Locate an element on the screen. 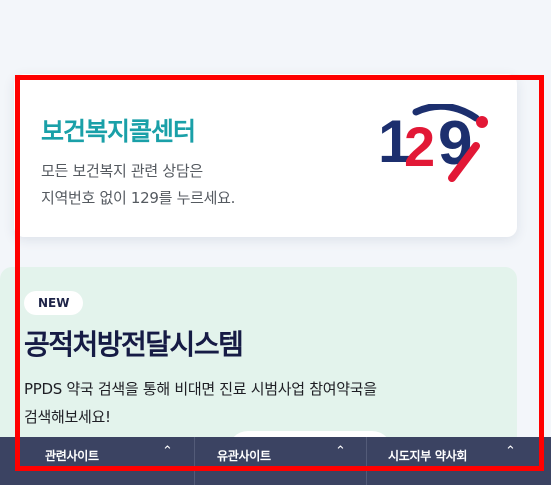 Image resolution: width=551 pixels, height=485 pixels. footer-tab-label: 유관사이트 is located at coordinates (244, 456).